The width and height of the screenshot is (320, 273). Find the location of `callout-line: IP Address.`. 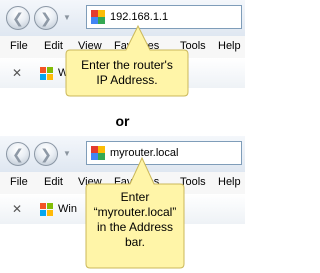

callout-line: IP Address. is located at coordinates (127, 80).